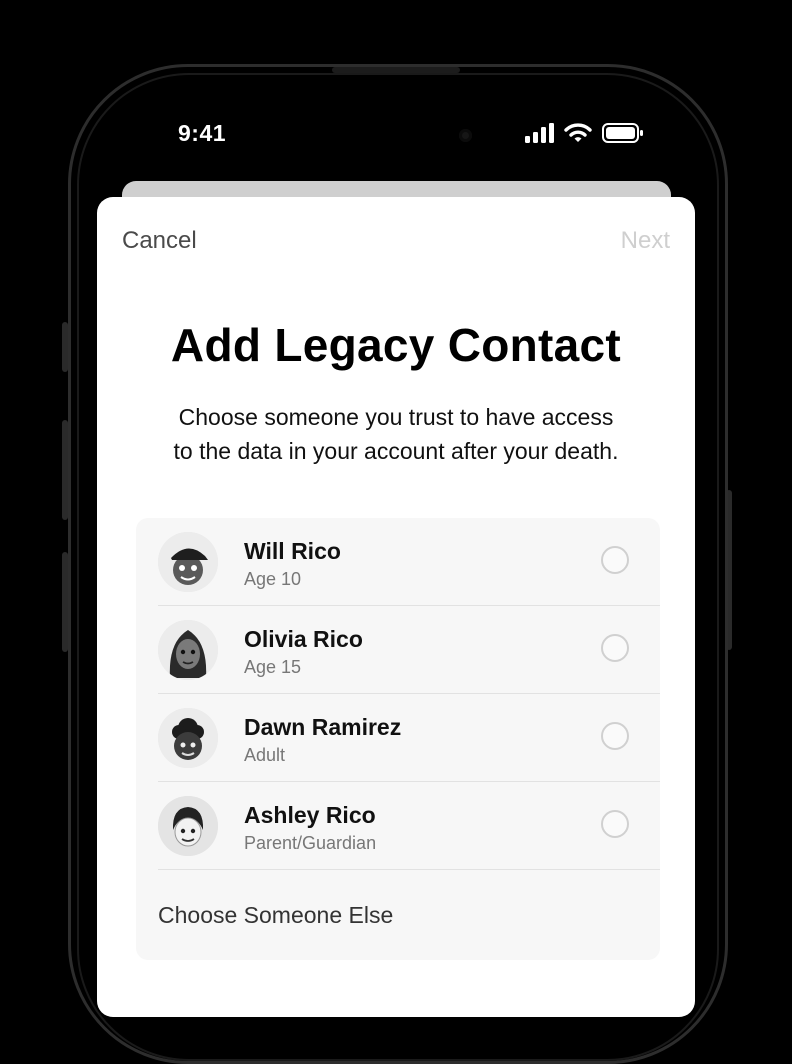  Describe the element at coordinates (323, 727) in the screenshot. I see `contact-name: Dawn Ramirez` at that location.